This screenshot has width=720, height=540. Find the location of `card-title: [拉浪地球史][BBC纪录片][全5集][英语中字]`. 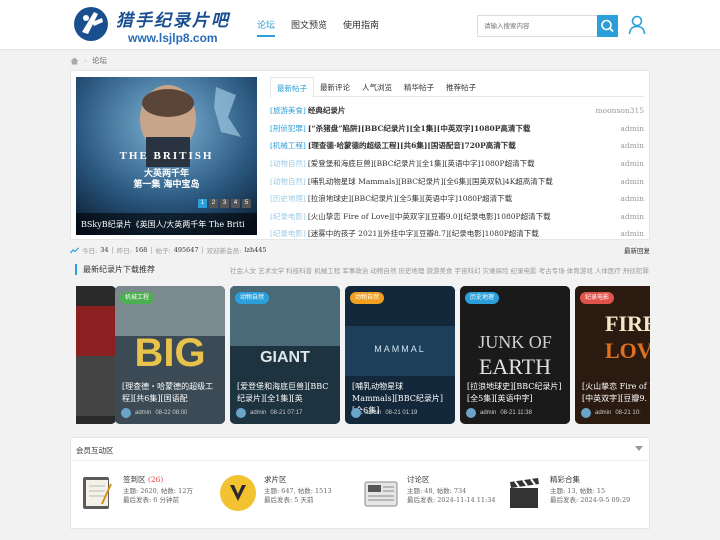

card-title: [拉浪地球史][BBC纪录片][全5集][英语中字] is located at coordinates (515, 393).